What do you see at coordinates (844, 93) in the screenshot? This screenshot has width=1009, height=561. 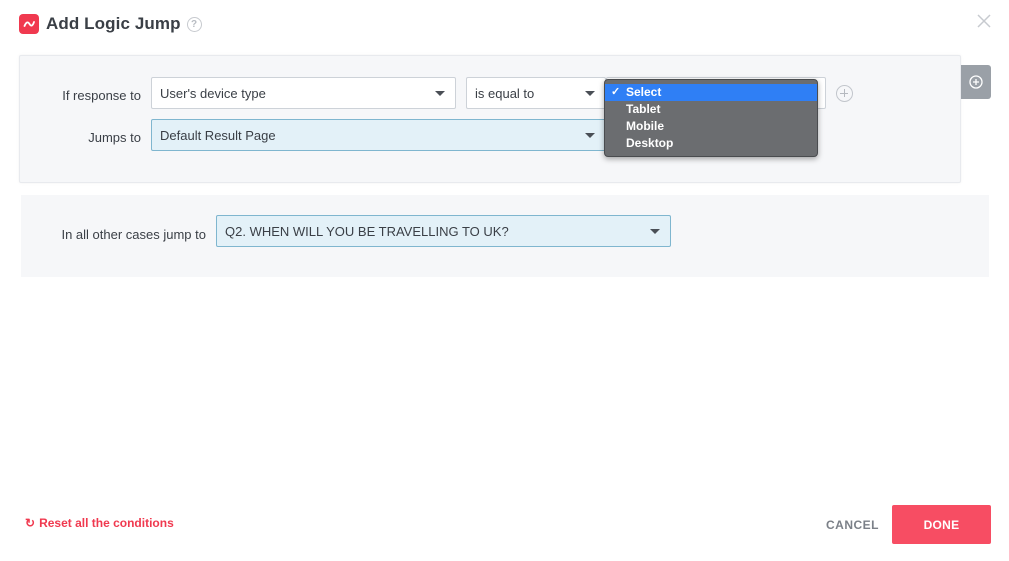 I see `add-condition-icon` at bounding box center [844, 93].